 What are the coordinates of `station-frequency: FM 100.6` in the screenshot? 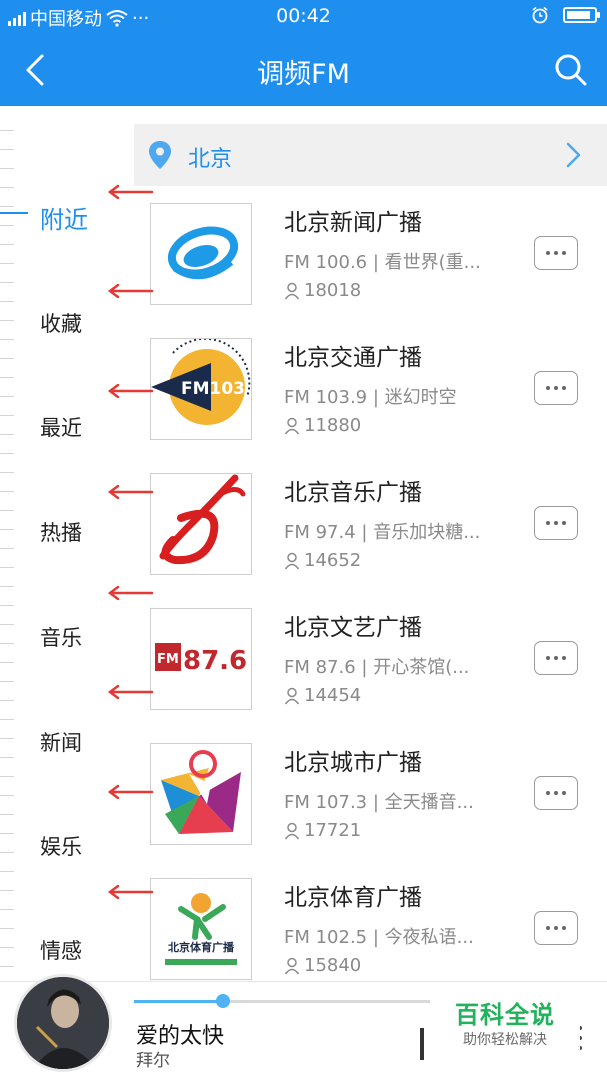 It's located at (326, 262).